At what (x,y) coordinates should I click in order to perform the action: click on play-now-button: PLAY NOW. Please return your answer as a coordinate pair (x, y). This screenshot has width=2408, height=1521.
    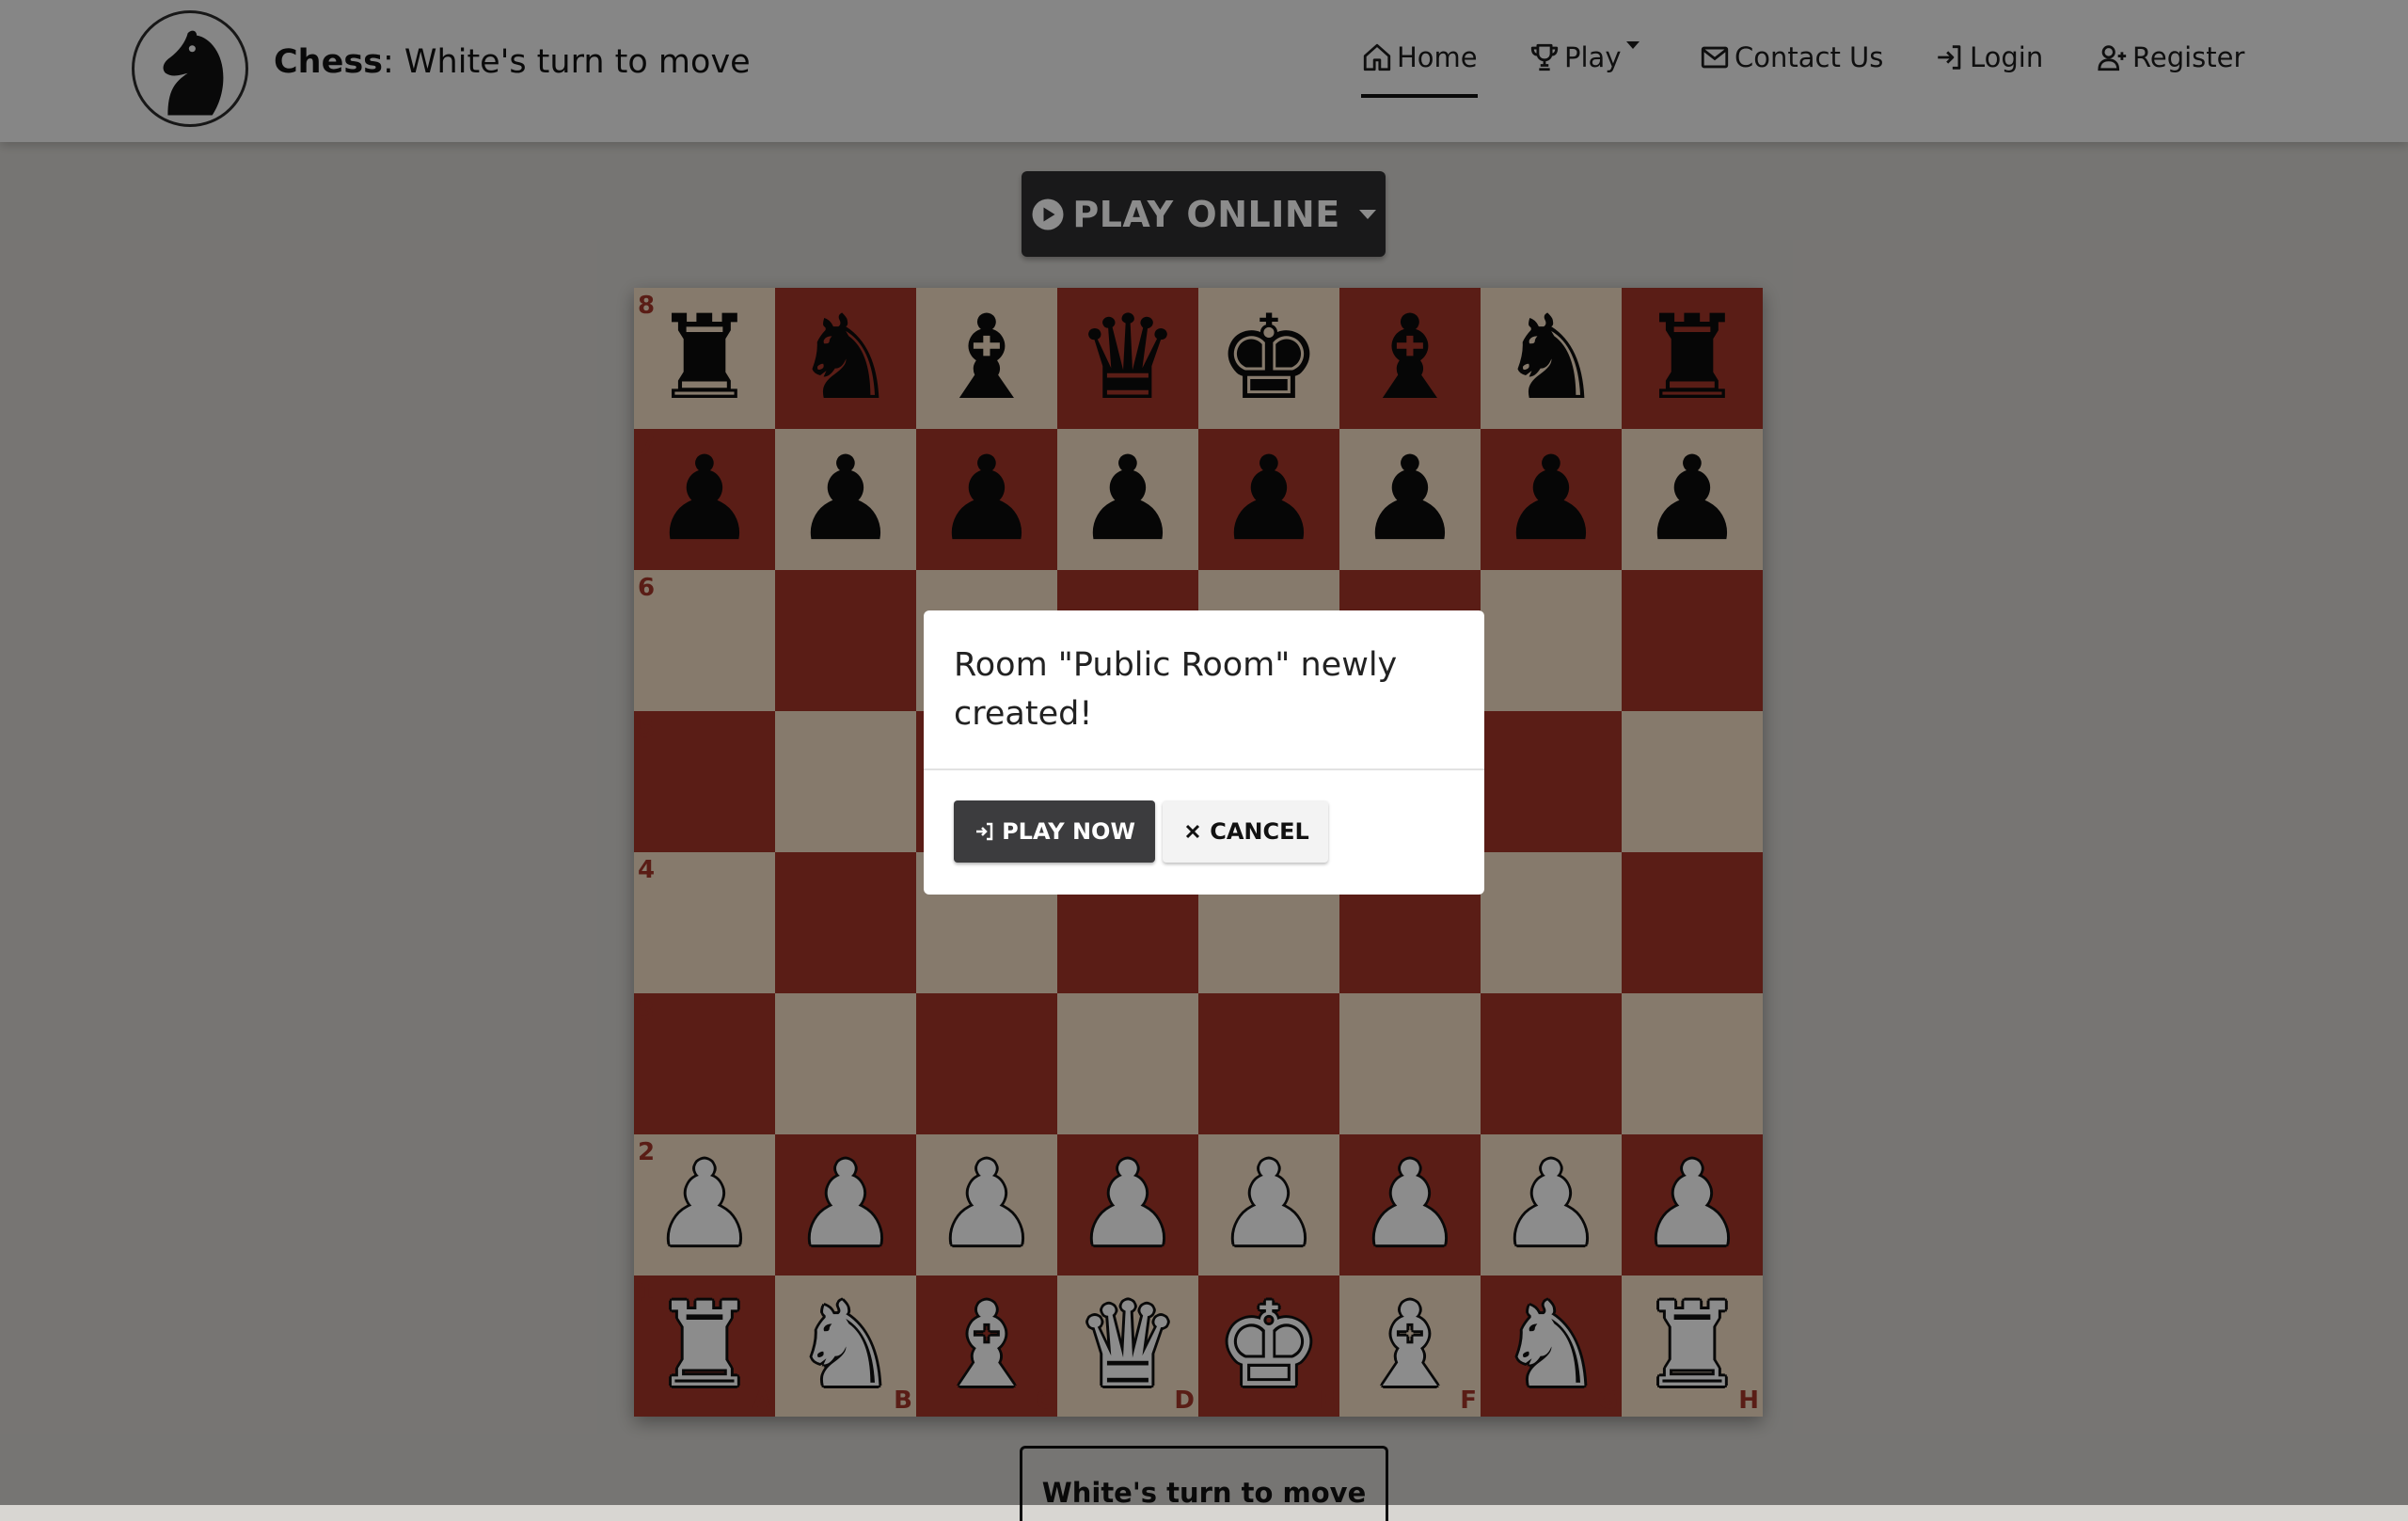
    Looking at the image, I should click on (1054, 832).